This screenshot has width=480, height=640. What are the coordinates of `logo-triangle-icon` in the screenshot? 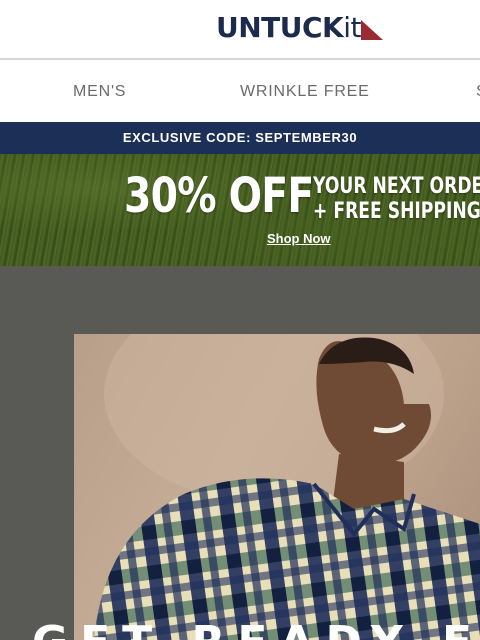 It's located at (372, 30).